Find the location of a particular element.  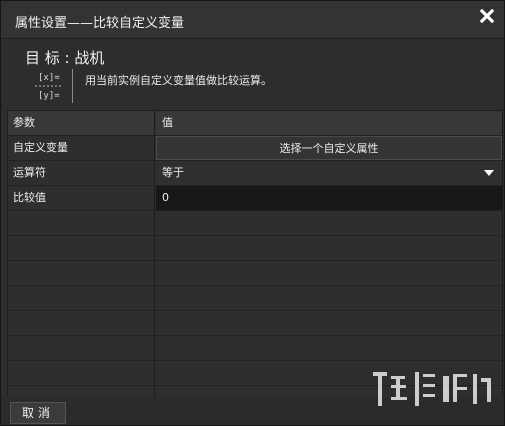

close-button is located at coordinates (487, 18).